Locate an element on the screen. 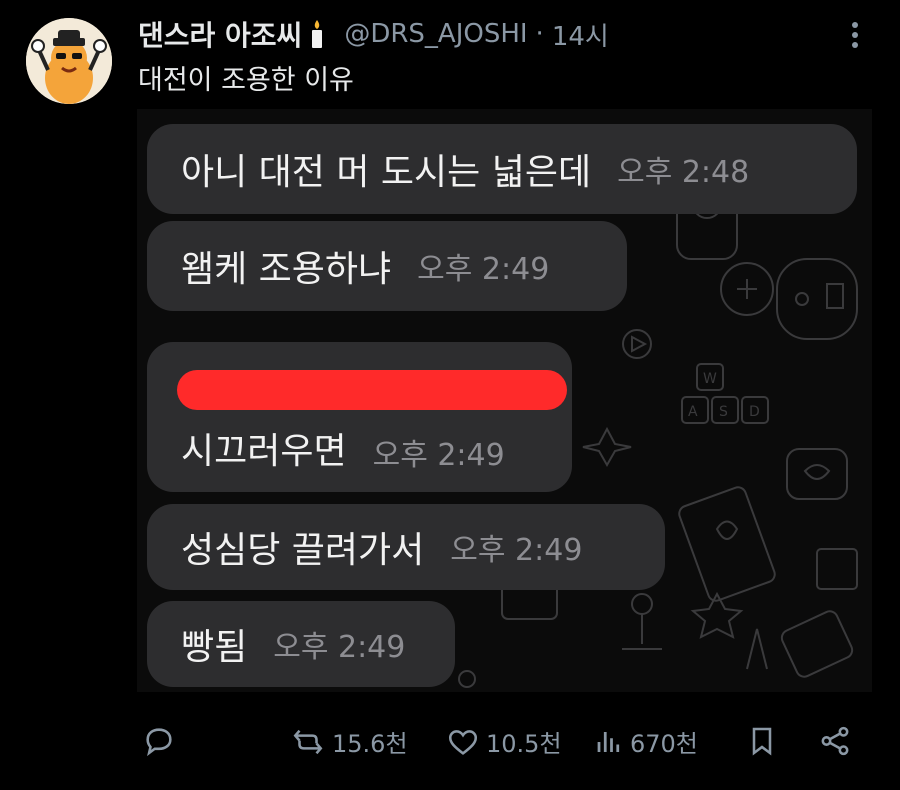 This screenshot has height=790, width=900. chat-bubble: 왬케 조용하냐 오후 2:49 is located at coordinates (387, 266).